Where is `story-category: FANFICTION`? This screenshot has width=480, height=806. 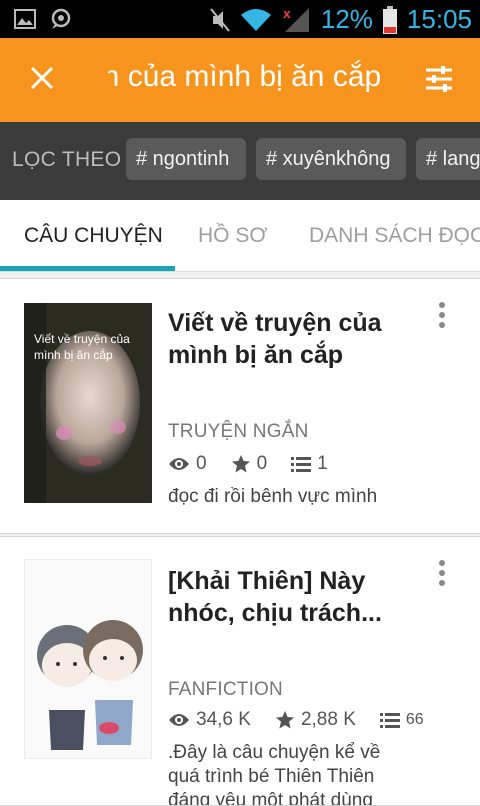 story-category: FANFICTION is located at coordinates (225, 689).